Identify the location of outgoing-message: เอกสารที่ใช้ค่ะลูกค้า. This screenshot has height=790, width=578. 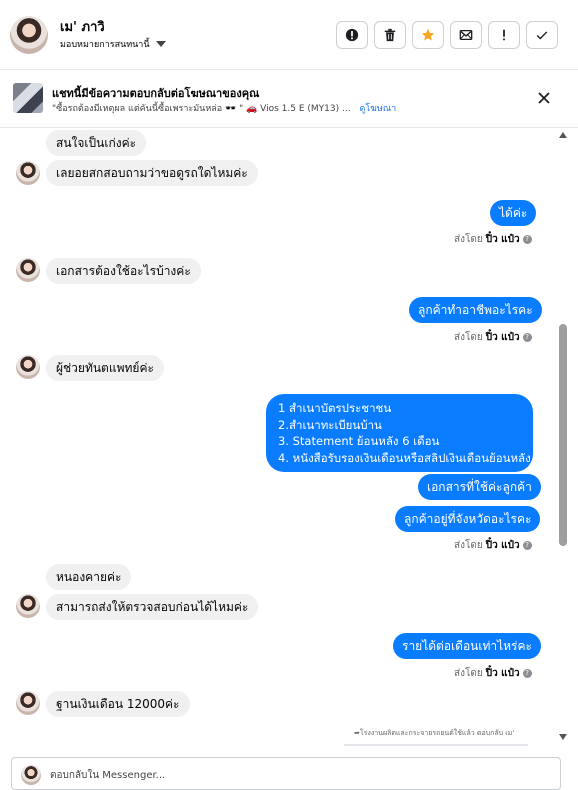
(479, 487).